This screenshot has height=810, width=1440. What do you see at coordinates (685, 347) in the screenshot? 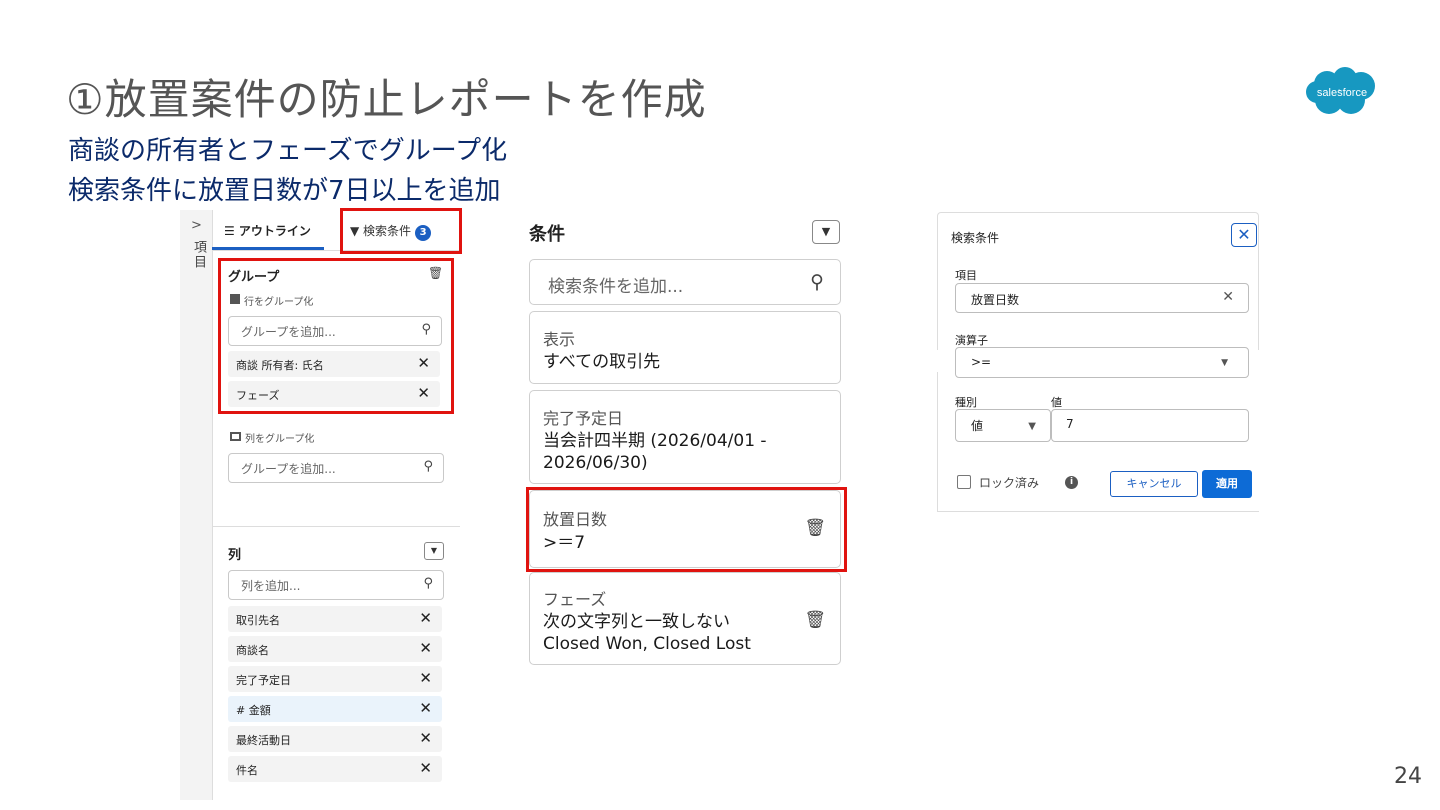
I see `filter-card-show: 表示 すべての取引先` at bounding box center [685, 347].